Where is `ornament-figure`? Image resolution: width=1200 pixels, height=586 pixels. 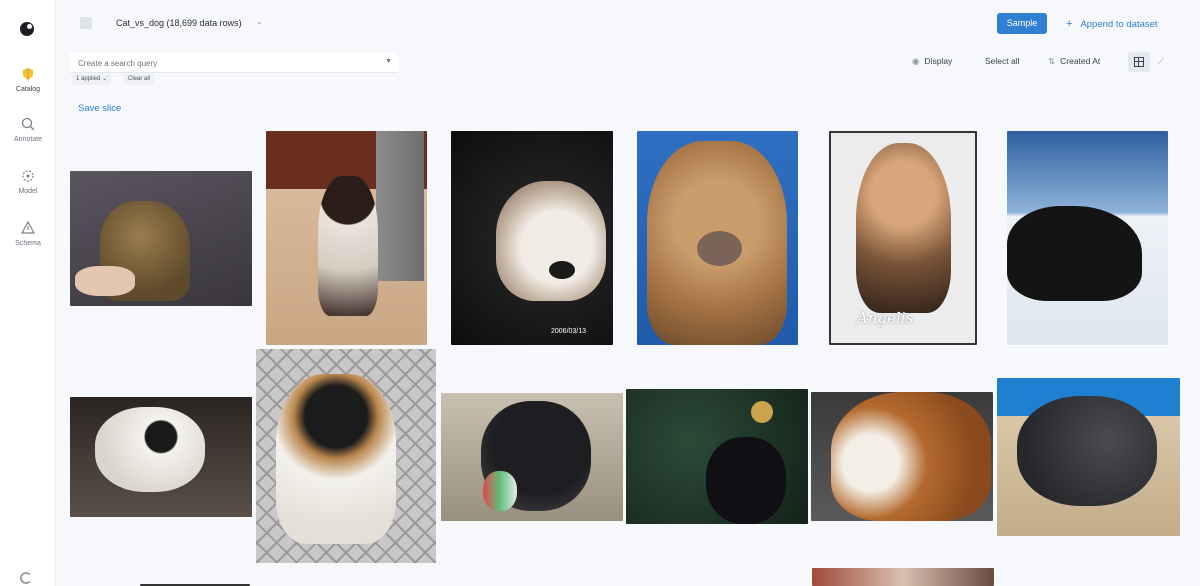 ornament-figure is located at coordinates (762, 412).